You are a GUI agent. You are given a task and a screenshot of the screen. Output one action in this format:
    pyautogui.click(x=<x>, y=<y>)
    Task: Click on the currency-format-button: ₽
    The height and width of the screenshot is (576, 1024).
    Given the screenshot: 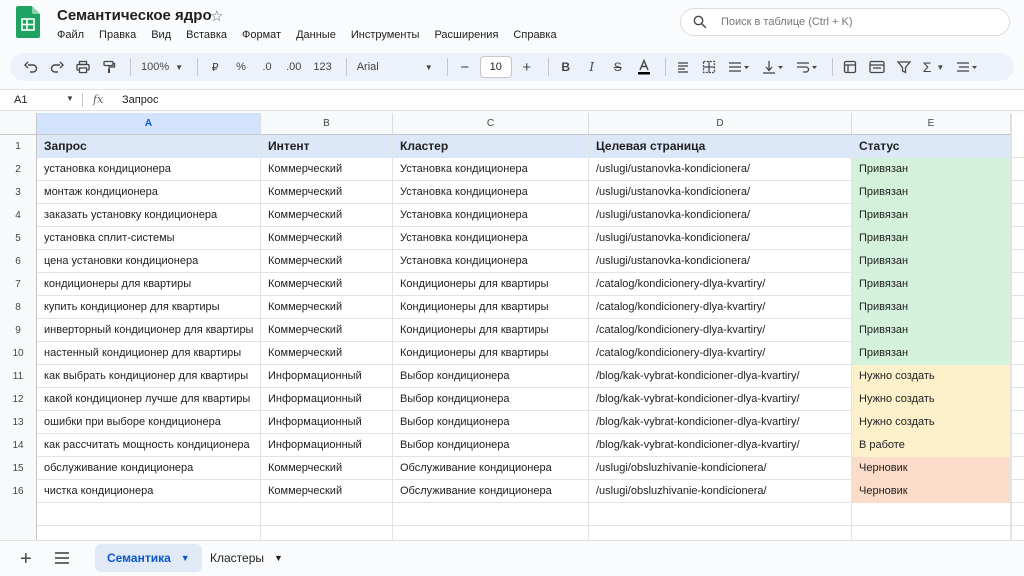 What is the action you would take?
    pyautogui.click(x=215, y=67)
    